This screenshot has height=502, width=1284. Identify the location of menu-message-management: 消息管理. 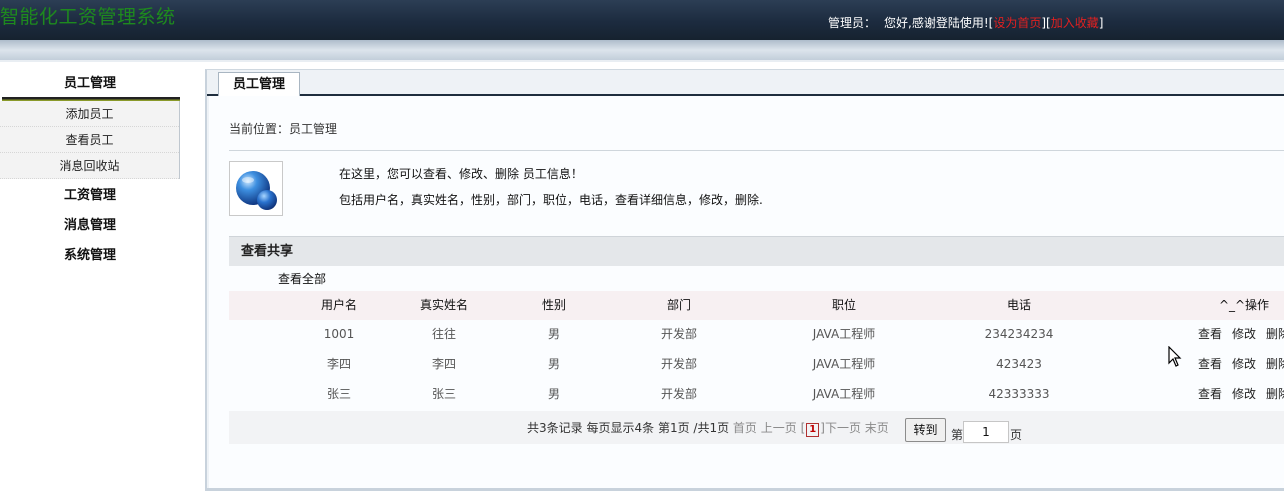
(90, 223).